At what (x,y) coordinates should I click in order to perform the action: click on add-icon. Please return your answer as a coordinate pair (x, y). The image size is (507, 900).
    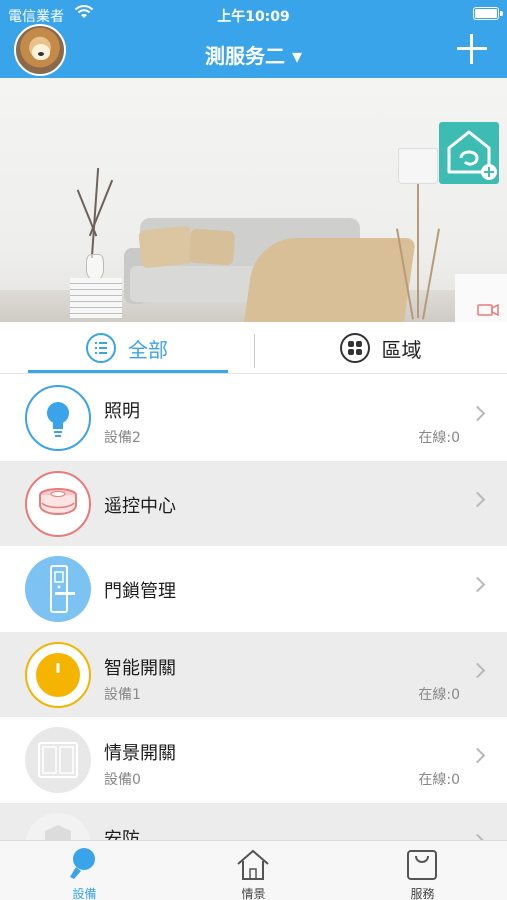
    Looking at the image, I should click on (472, 49).